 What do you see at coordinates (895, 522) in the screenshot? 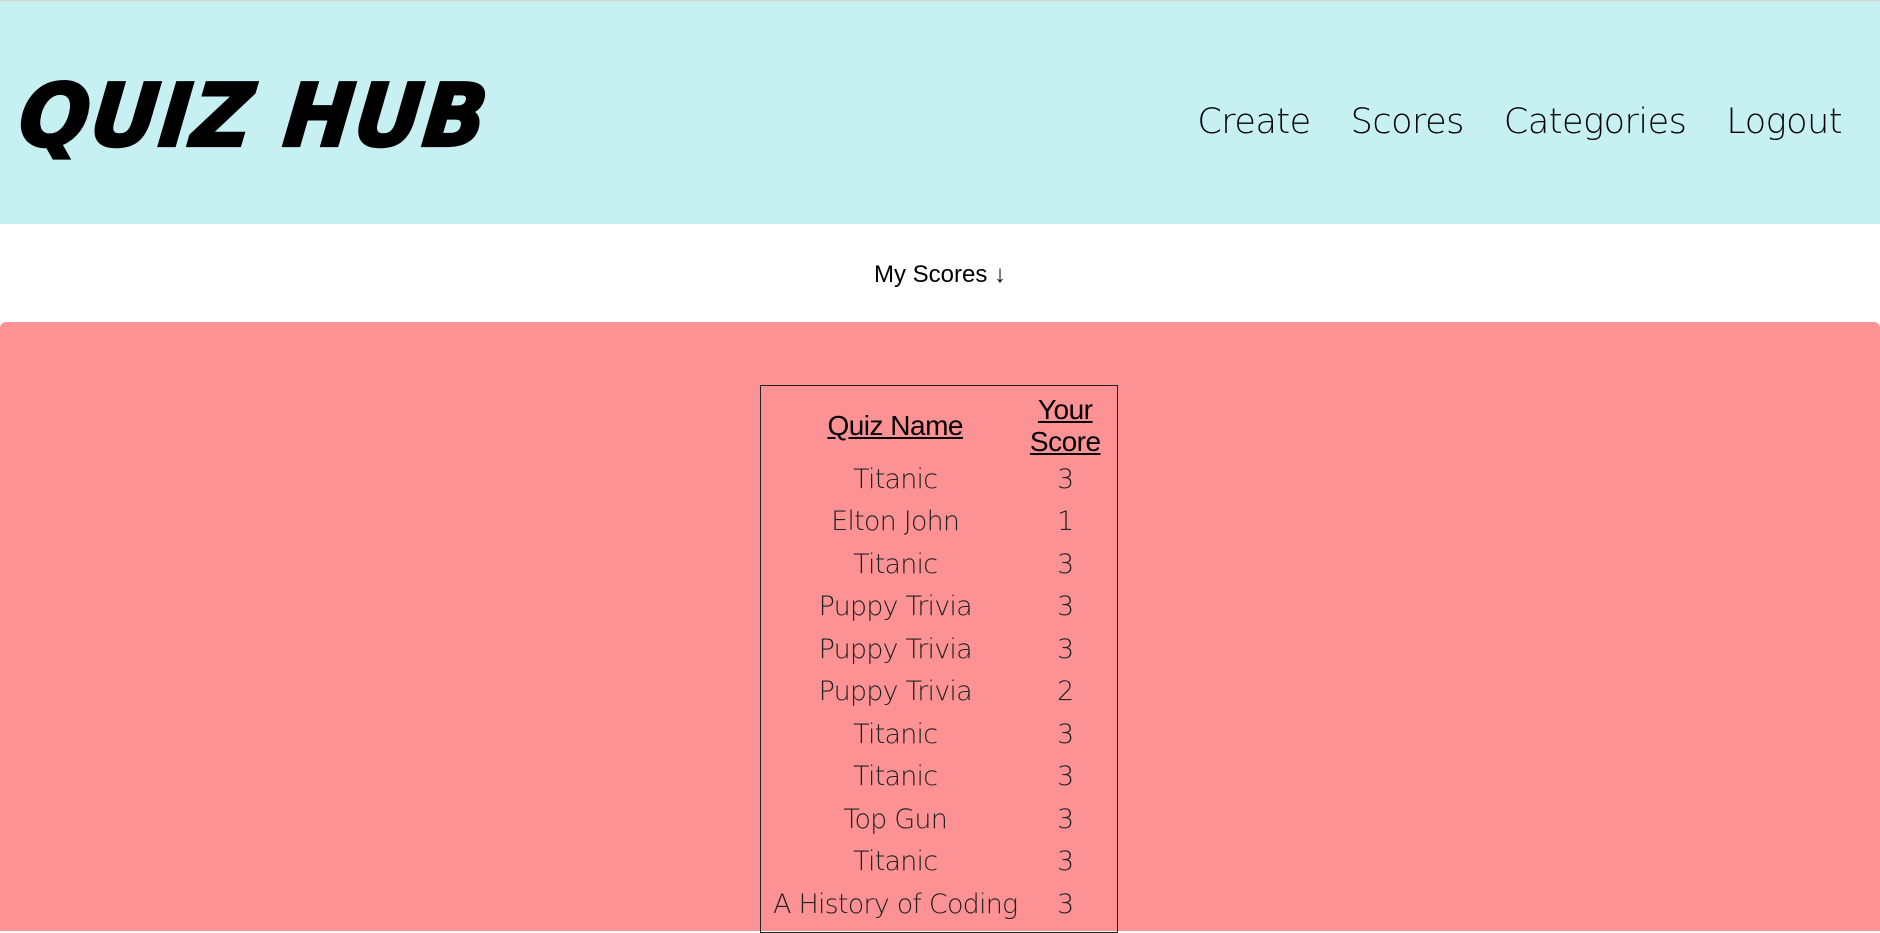
I see `quiz-name-cell: Elton John` at bounding box center [895, 522].